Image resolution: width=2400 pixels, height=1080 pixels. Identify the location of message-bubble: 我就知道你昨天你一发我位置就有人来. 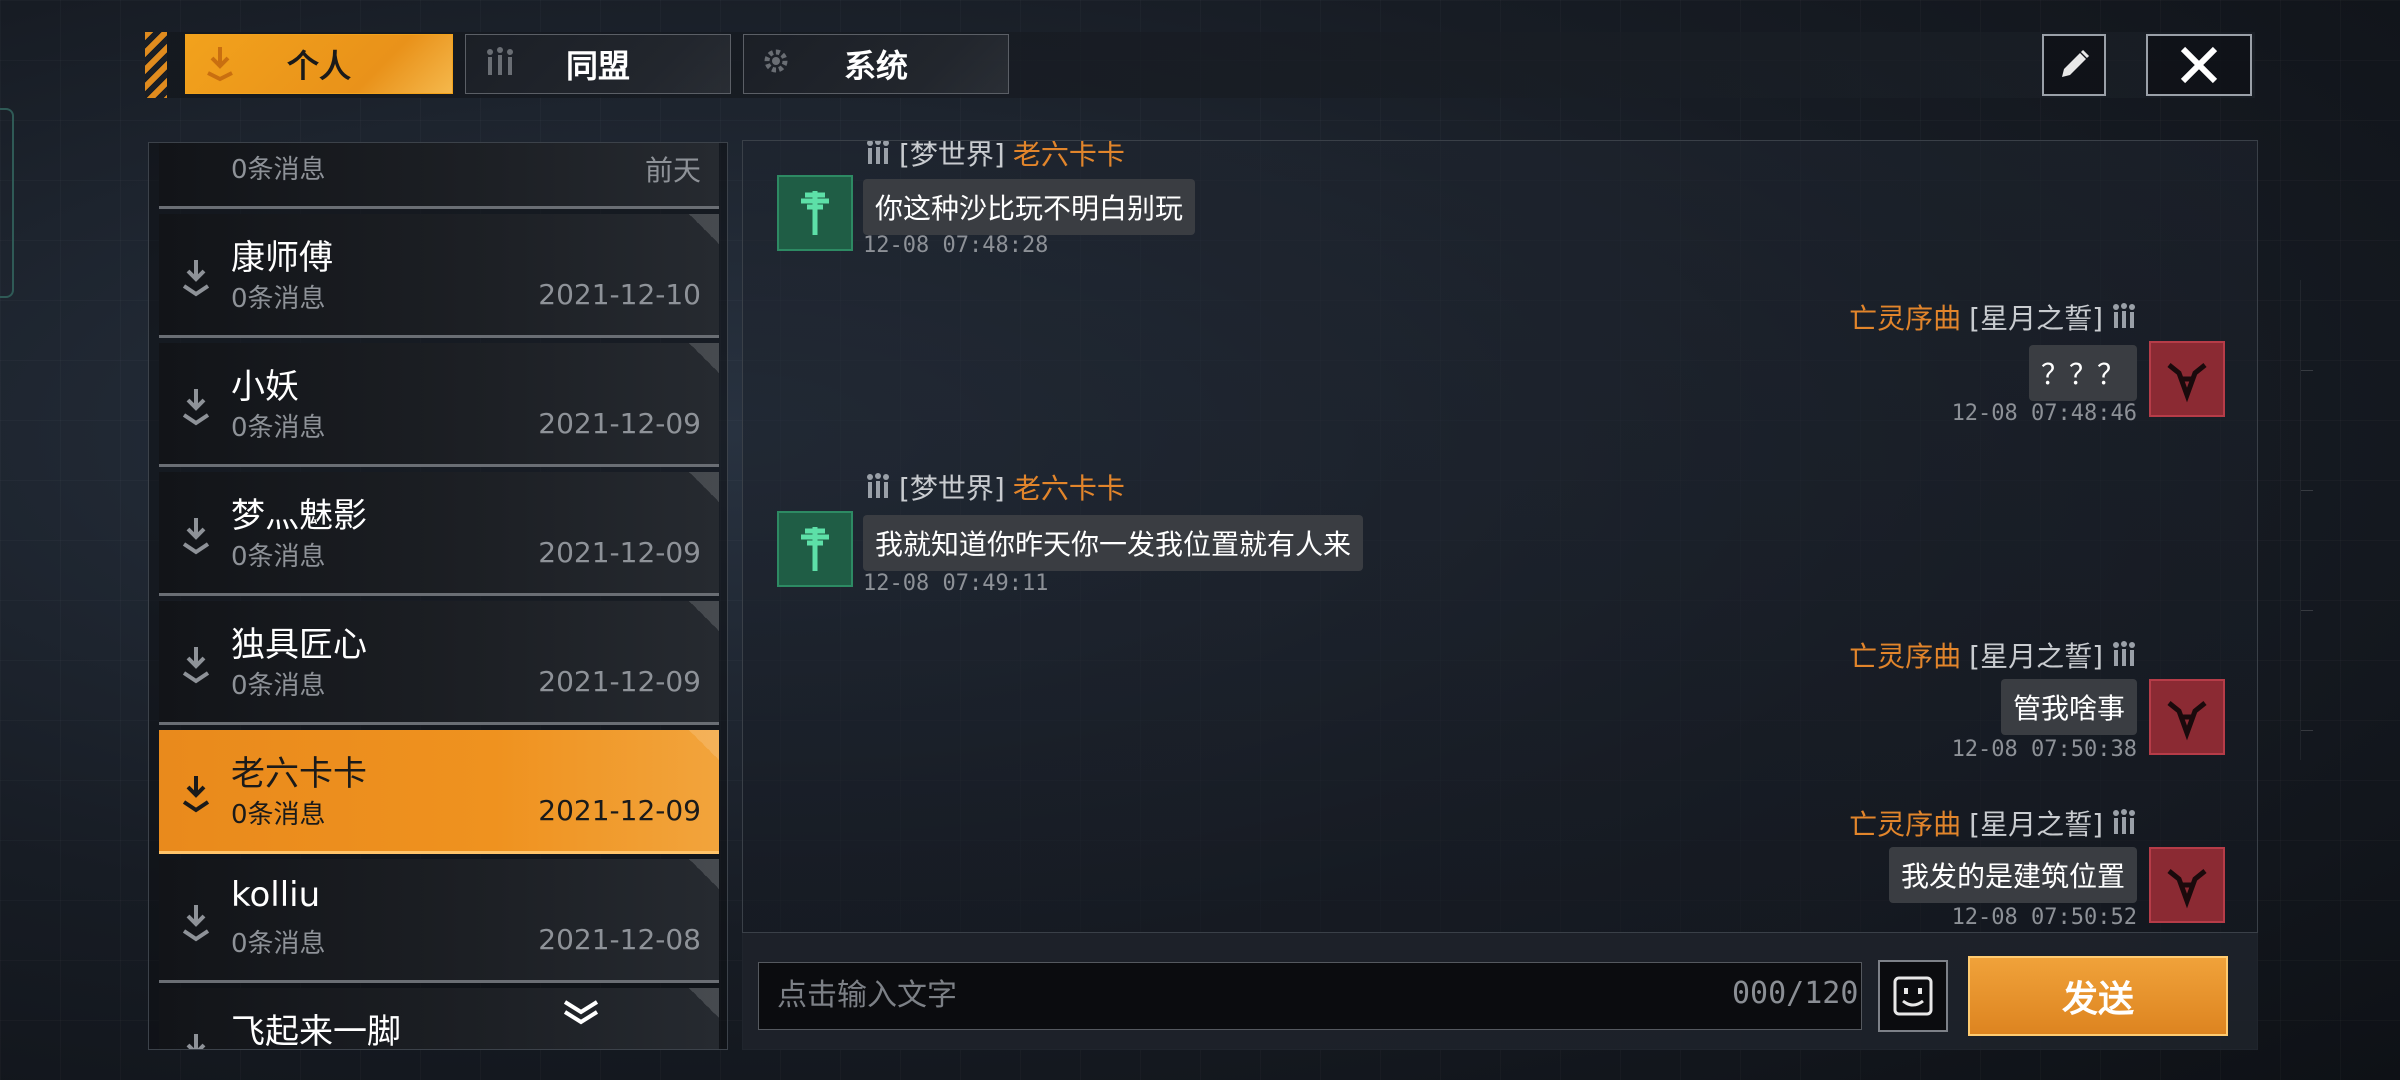
(1113, 543).